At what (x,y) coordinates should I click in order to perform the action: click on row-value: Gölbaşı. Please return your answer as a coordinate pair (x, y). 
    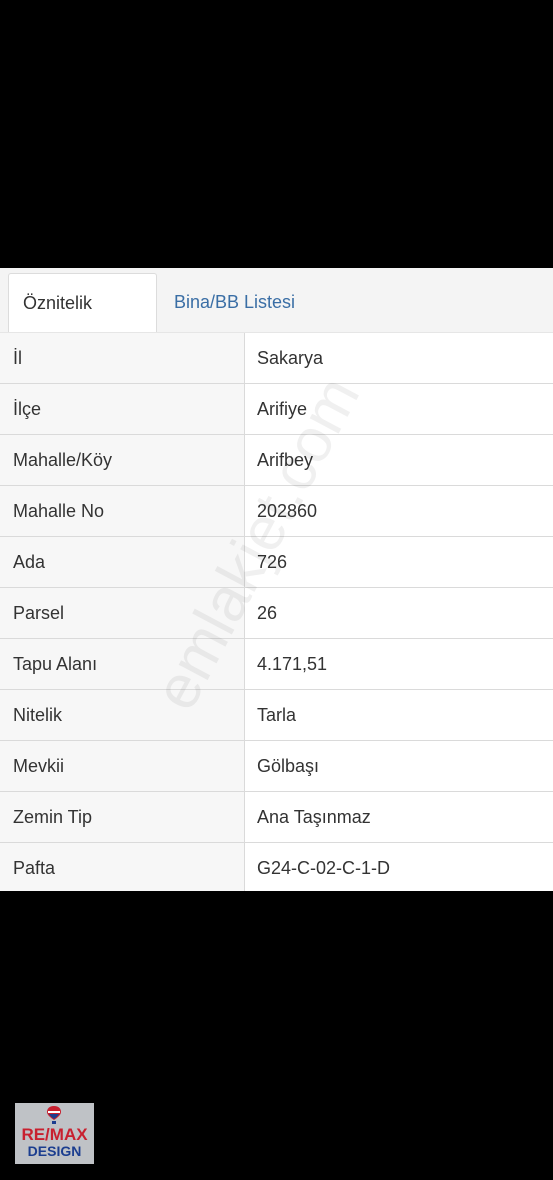
    Looking at the image, I should click on (399, 766).